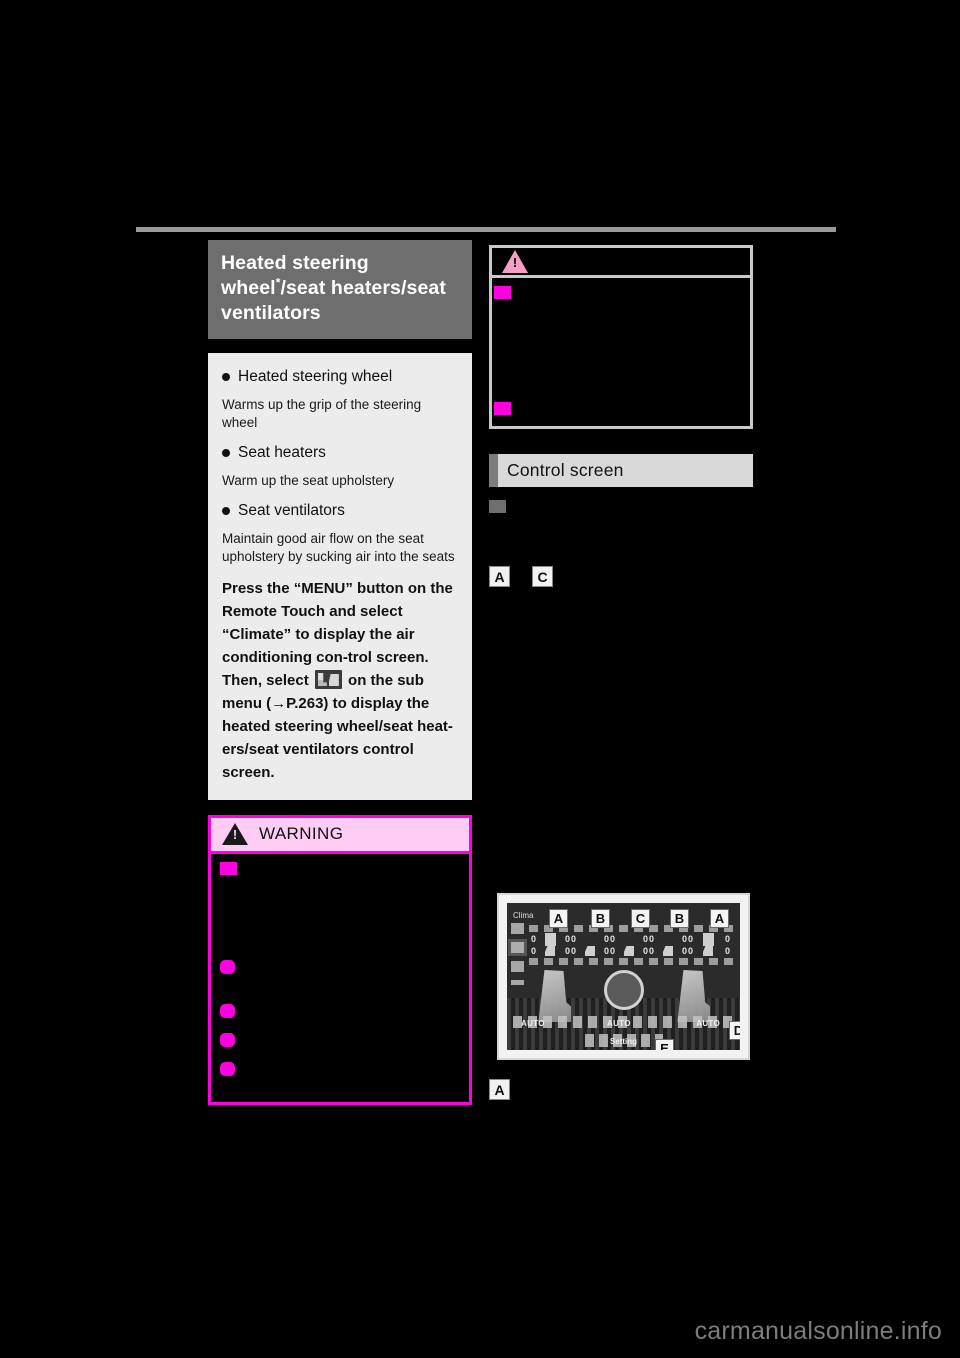 This screenshot has width=960, height=1358. Describe the element at coordinates (623, 1041) in the screenshot. I see `setting-label: Setting` at that location.